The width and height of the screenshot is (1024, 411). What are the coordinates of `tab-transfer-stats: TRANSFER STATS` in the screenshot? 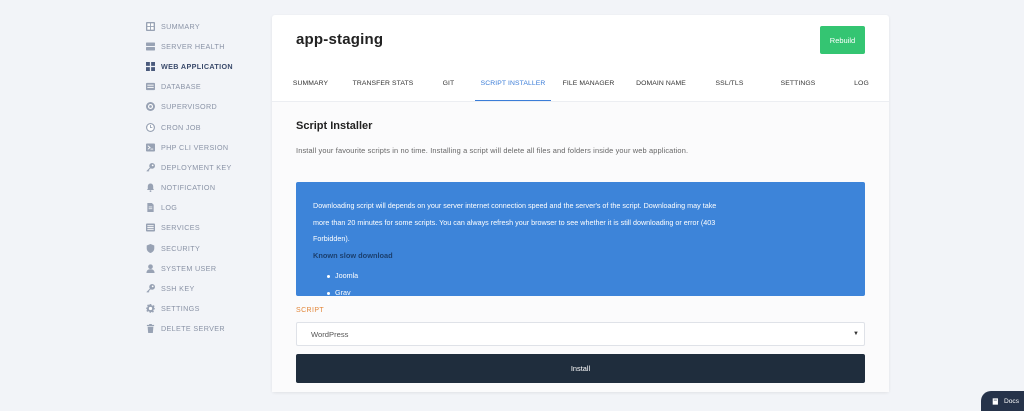 It's located at (383, 88).